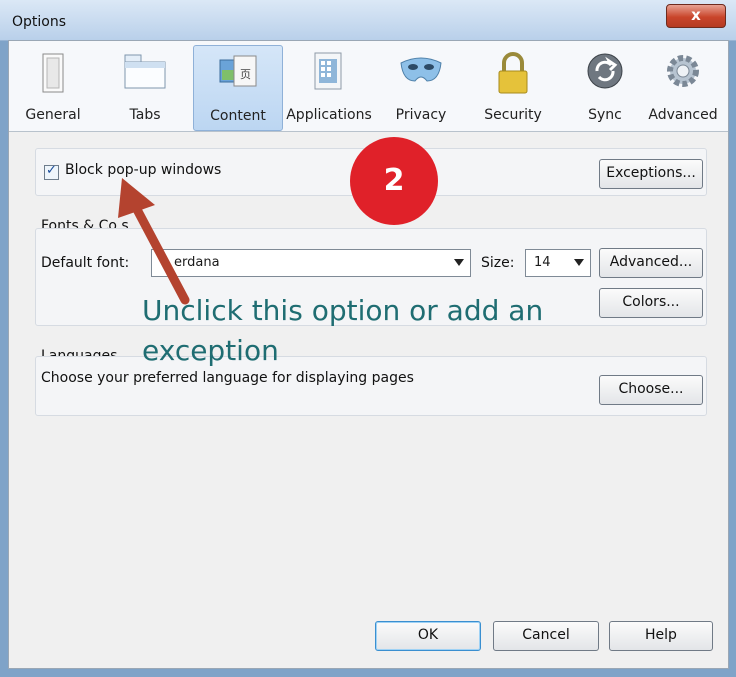  What do you see at coordinates (343, 310) in the screenshot?
I see `annotation-line-1: Unclick this option or add an` at bounding box center [343, 310].